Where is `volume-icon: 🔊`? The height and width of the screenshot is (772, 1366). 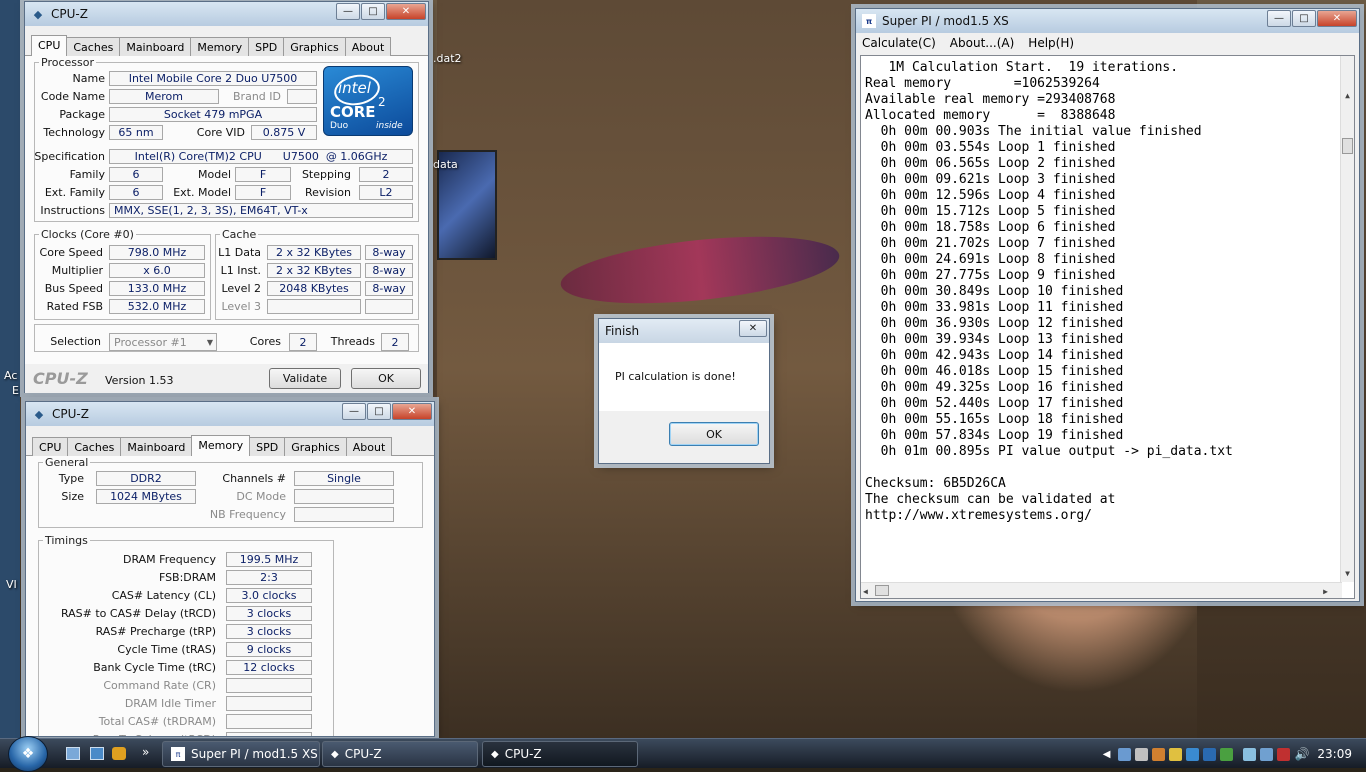 volume-icon: 🔊 is located at coordinates (1301, 754).